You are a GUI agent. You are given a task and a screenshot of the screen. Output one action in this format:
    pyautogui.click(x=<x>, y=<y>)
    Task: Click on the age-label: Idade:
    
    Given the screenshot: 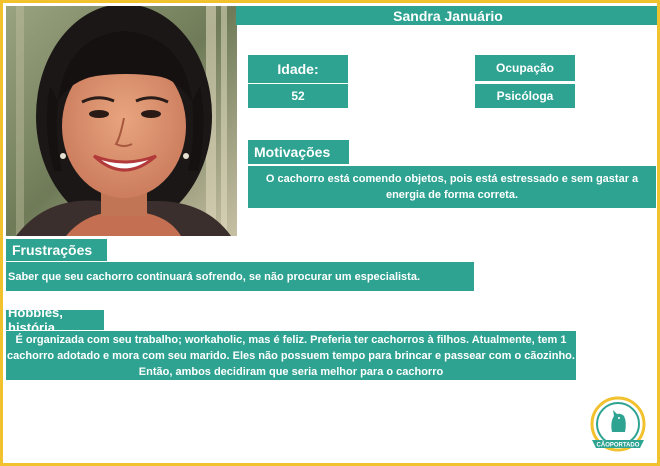 What is the action you would take?
    pyautogui.click(x=298, y=69)
    